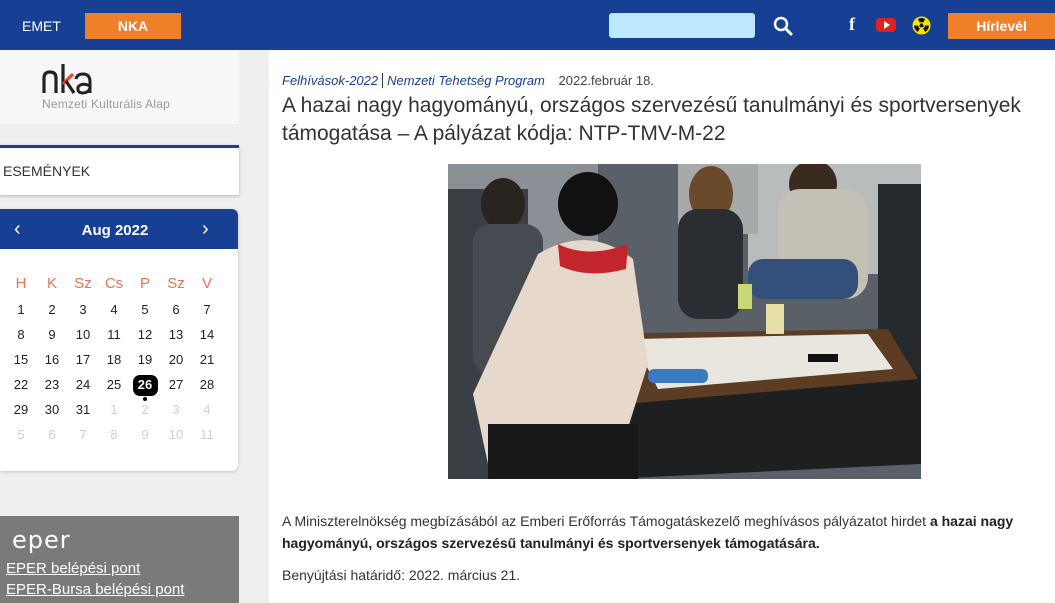 The width and height of the screenshot is (1055, 603). I want to click on emet-link: EMET, so click(41, 26).